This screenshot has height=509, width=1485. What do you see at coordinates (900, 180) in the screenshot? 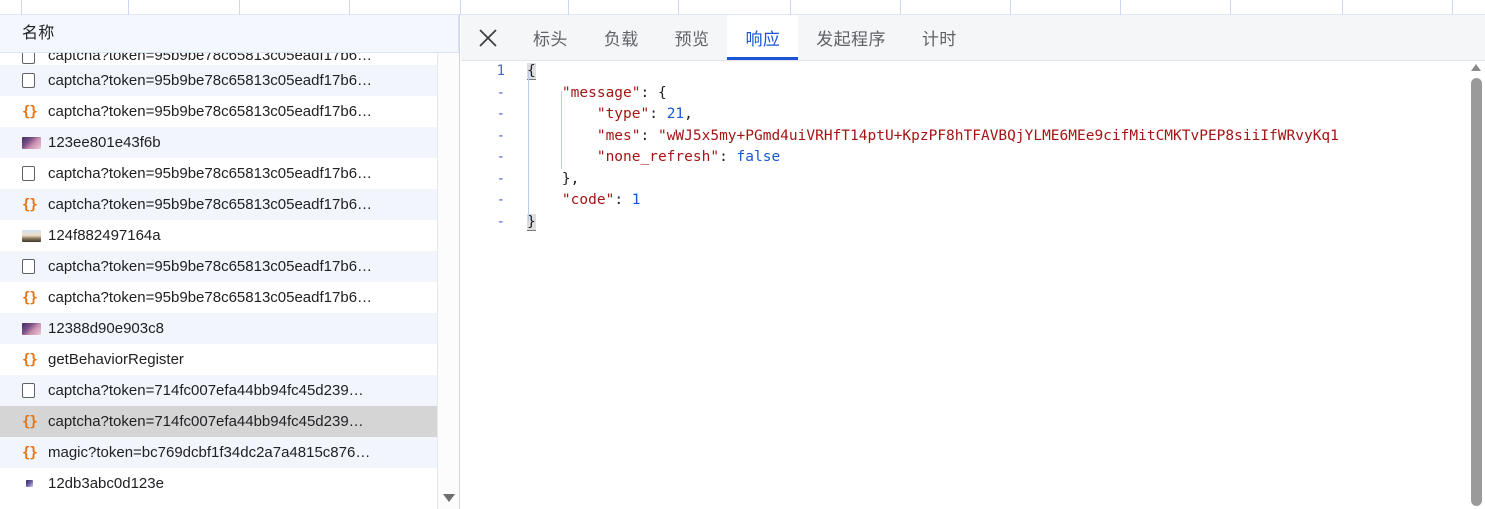
I see `code-line: - },` at bounding box center [900, 180].